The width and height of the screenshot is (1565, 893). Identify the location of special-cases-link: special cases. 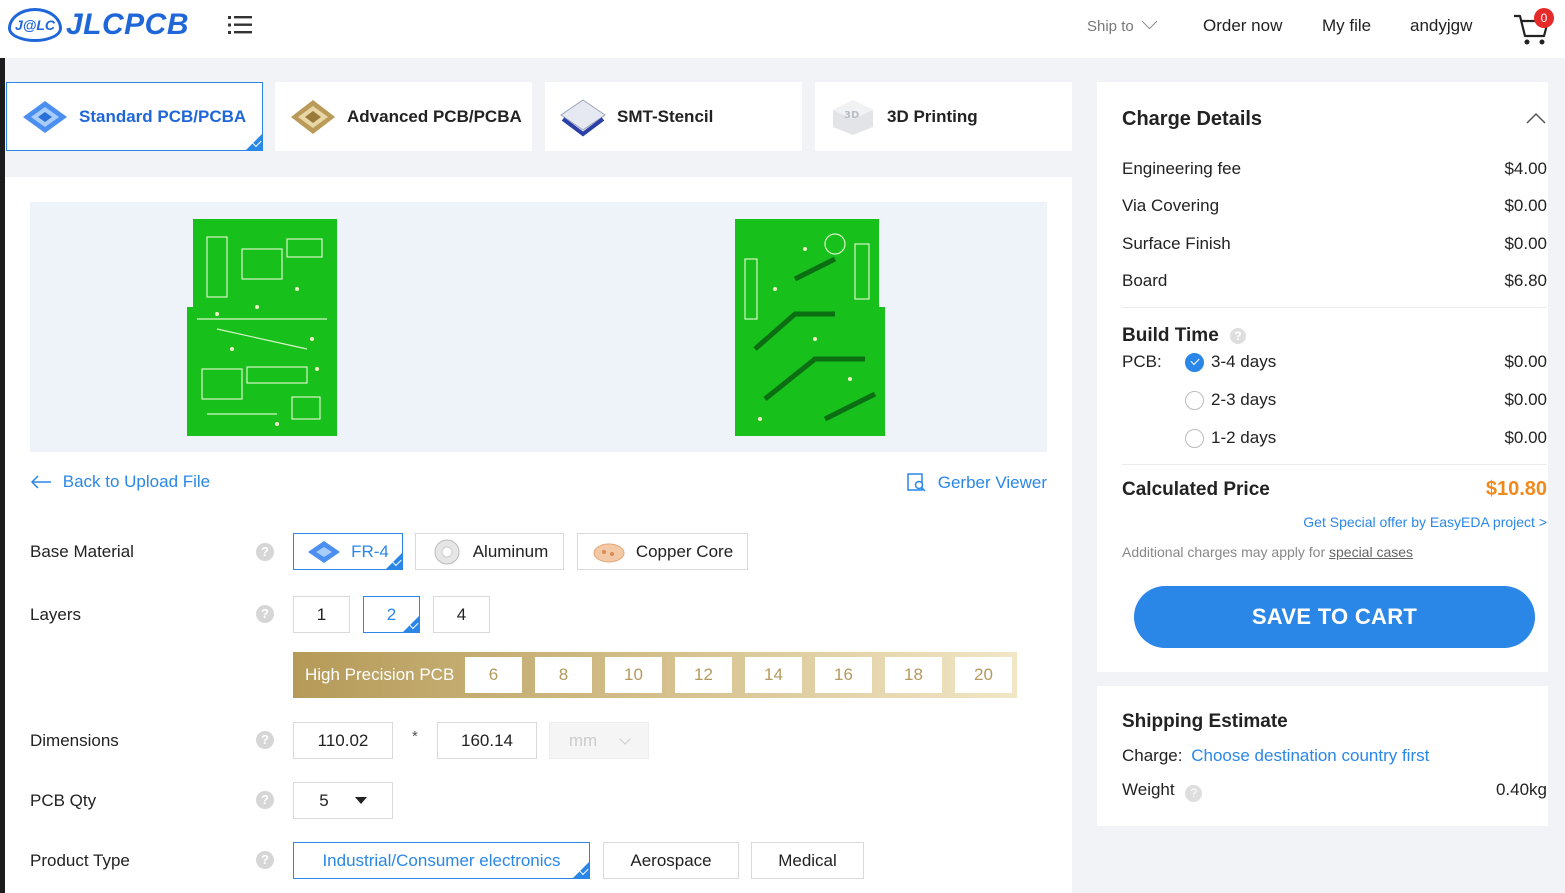
(1371, 552).